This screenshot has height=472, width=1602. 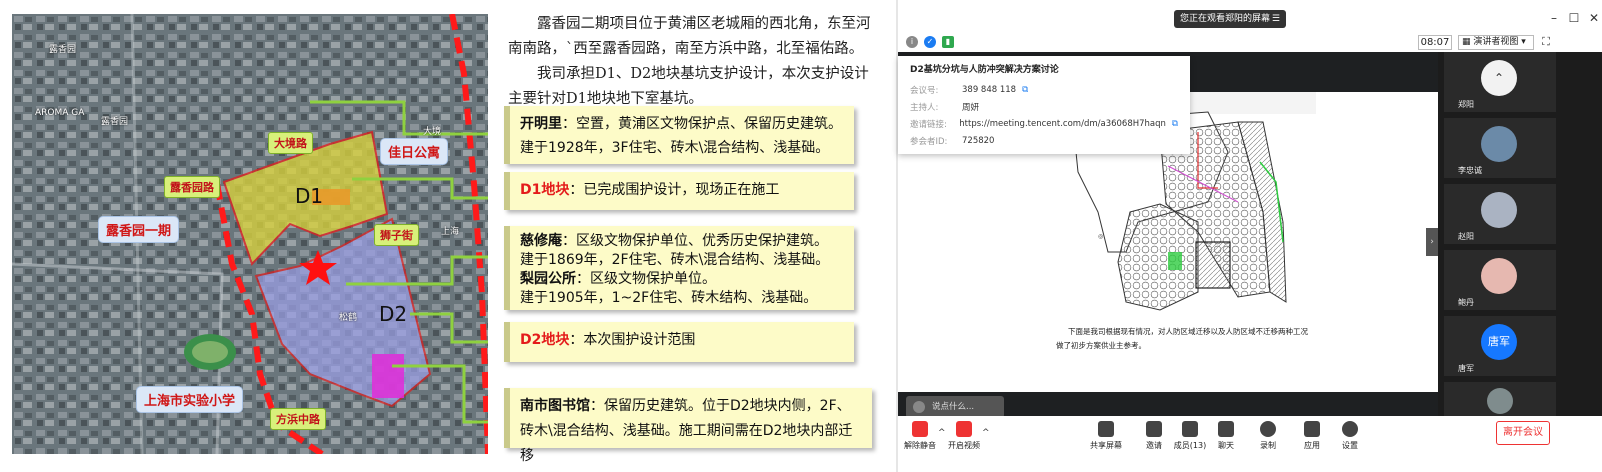 What do you see at coordinates (948, 42) in the screenshot?
I see `signal-icon: ▮` at bounding box center [948, 42].